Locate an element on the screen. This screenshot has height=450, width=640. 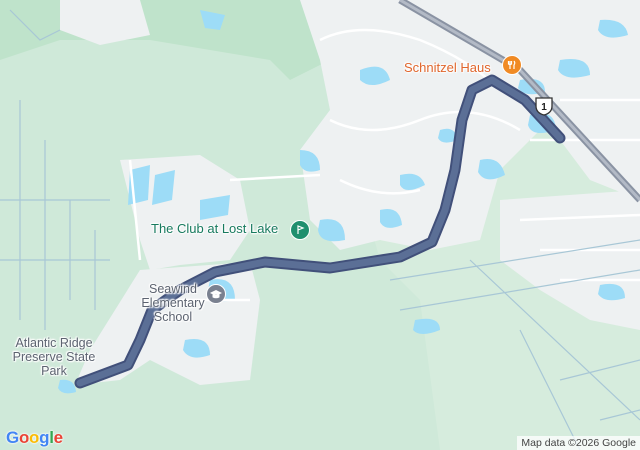
green-area is located at coordinates (165, 40).